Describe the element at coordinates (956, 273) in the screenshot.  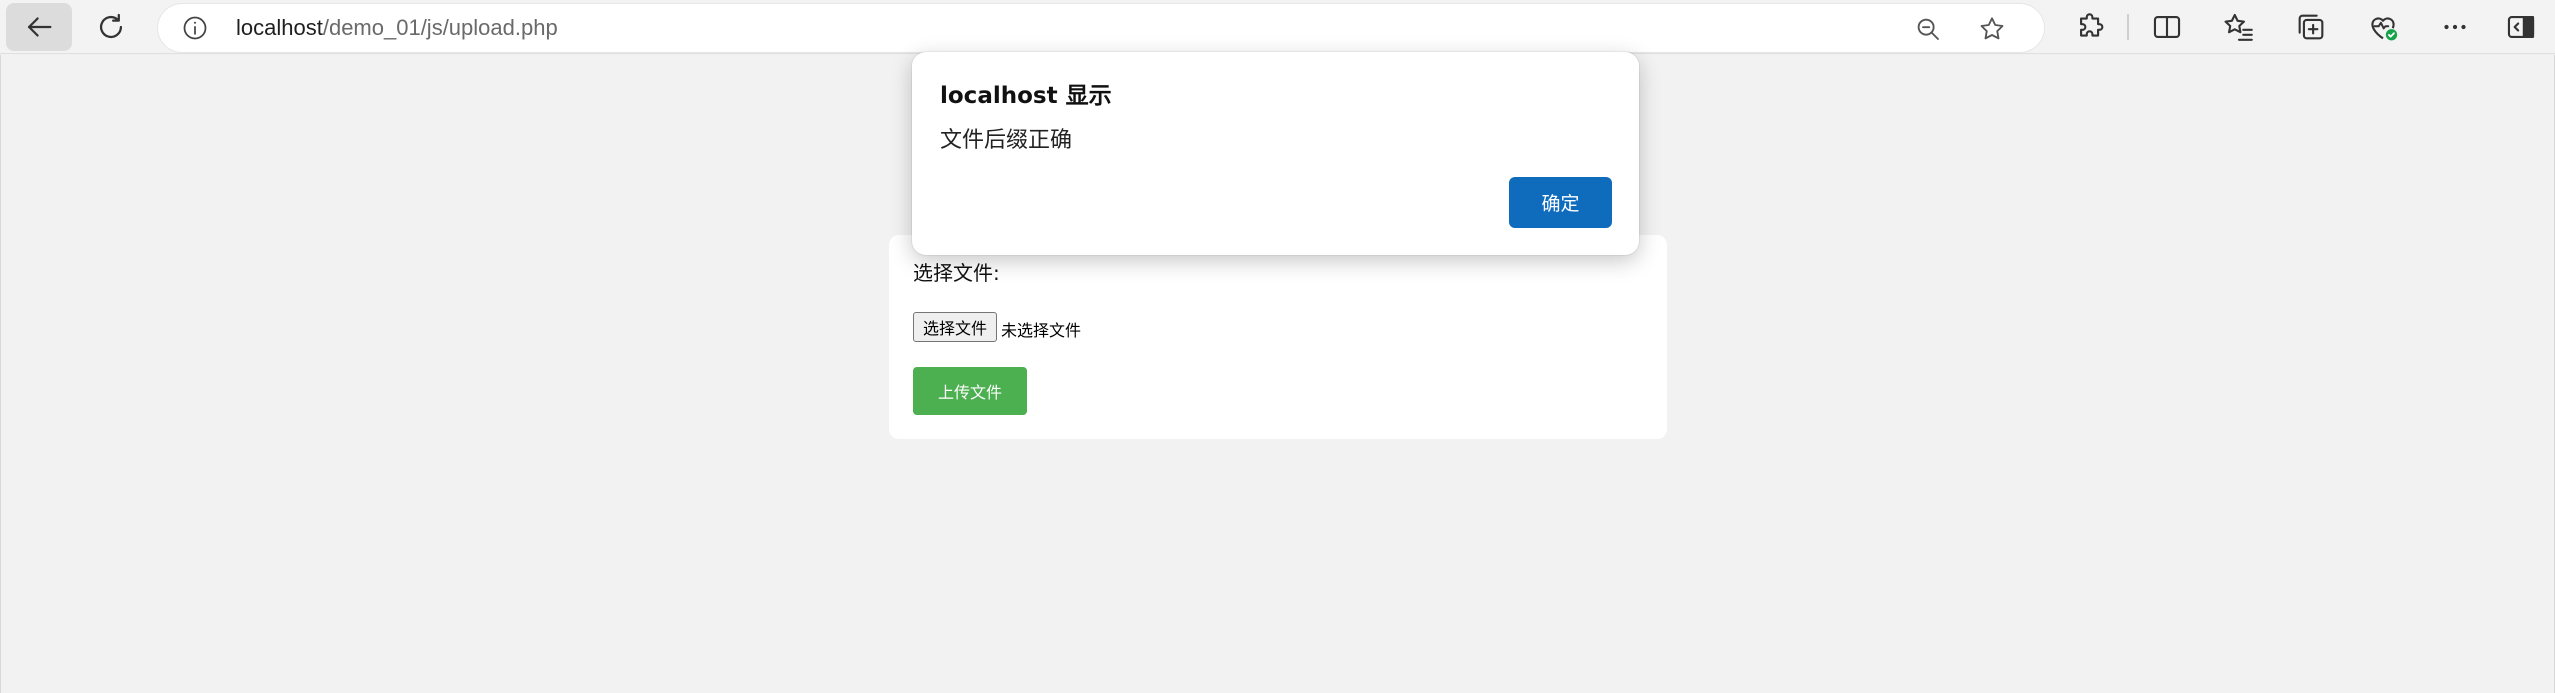
I see `choose-file-label: 选择文件:` at that location.